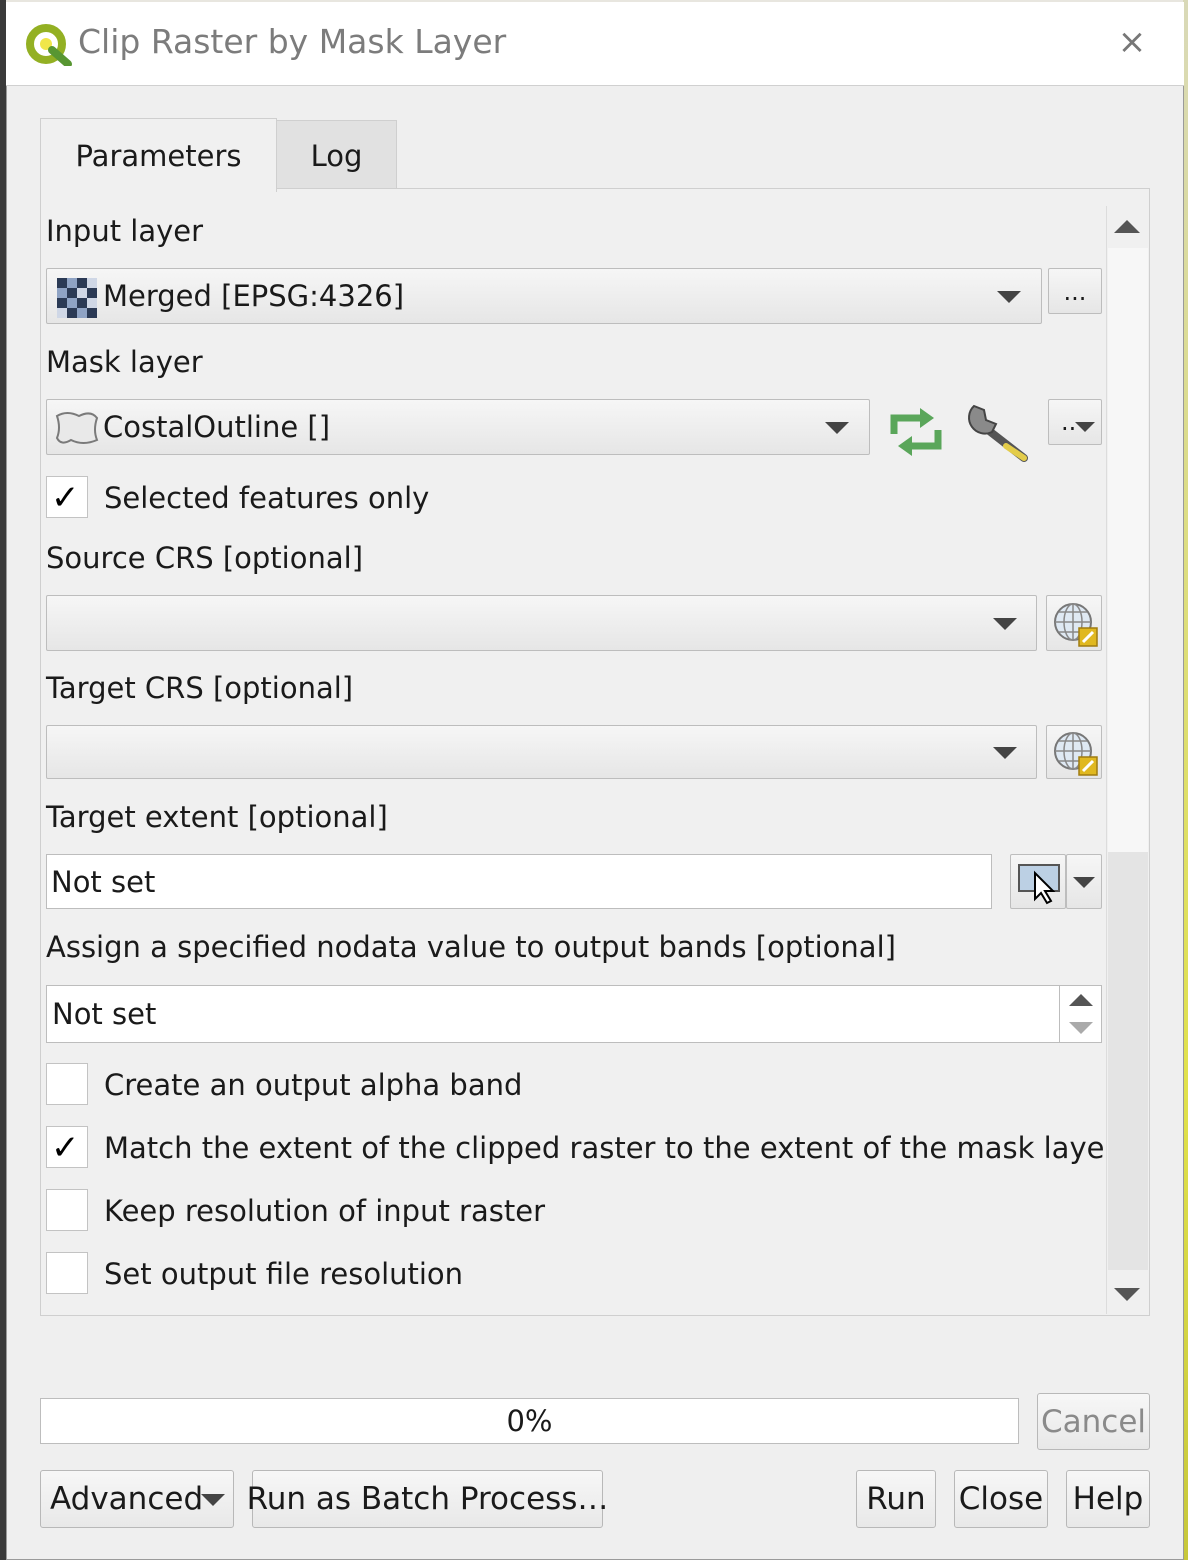  What do you see at coordinates (267, 498) in the screenshot?
I see `selected-features-label: Selected features only` at bounding box center [267, 498].